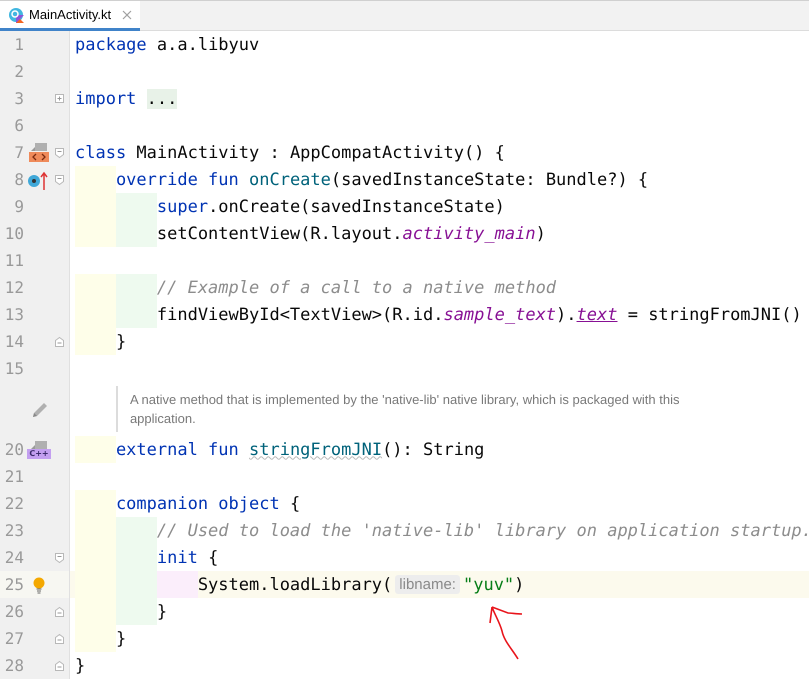 The image size is (809, 679). I want to click on code-text: super.onCreate(savedInstanceState), so click(330, 207).